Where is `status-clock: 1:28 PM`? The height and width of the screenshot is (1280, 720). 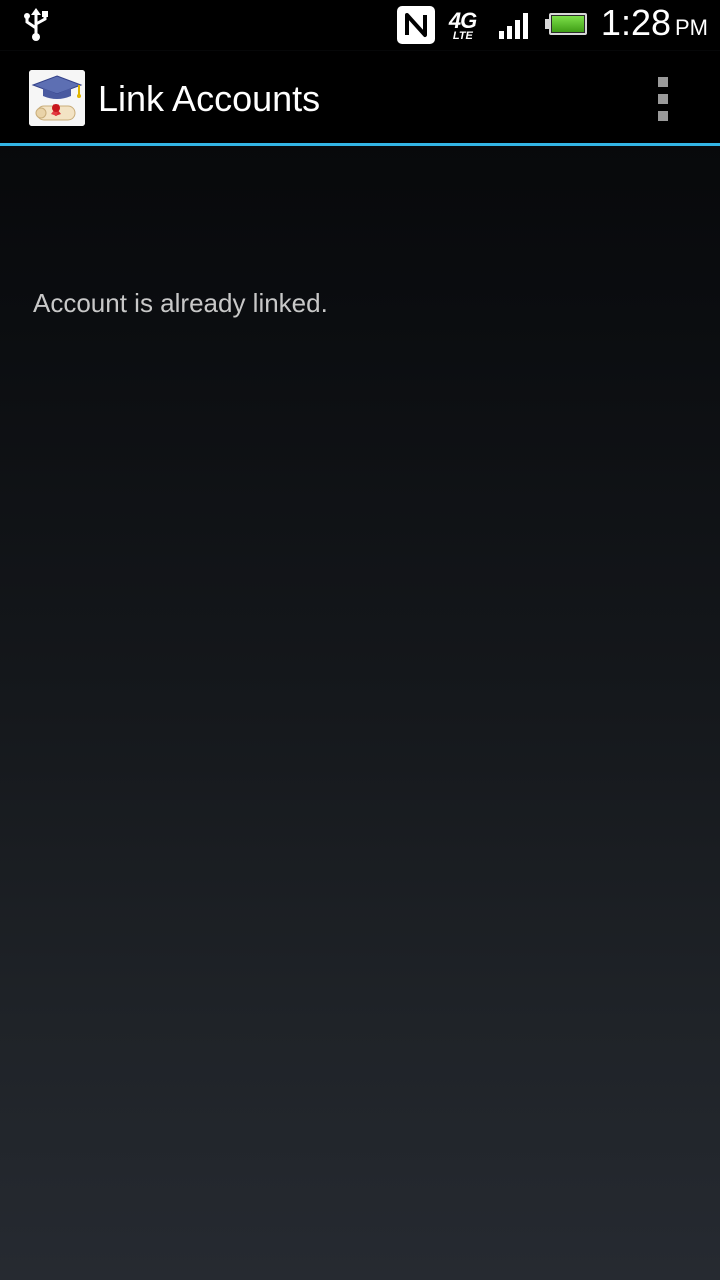 status-clock: 1:28 PM is located at coordinates (654, 26).